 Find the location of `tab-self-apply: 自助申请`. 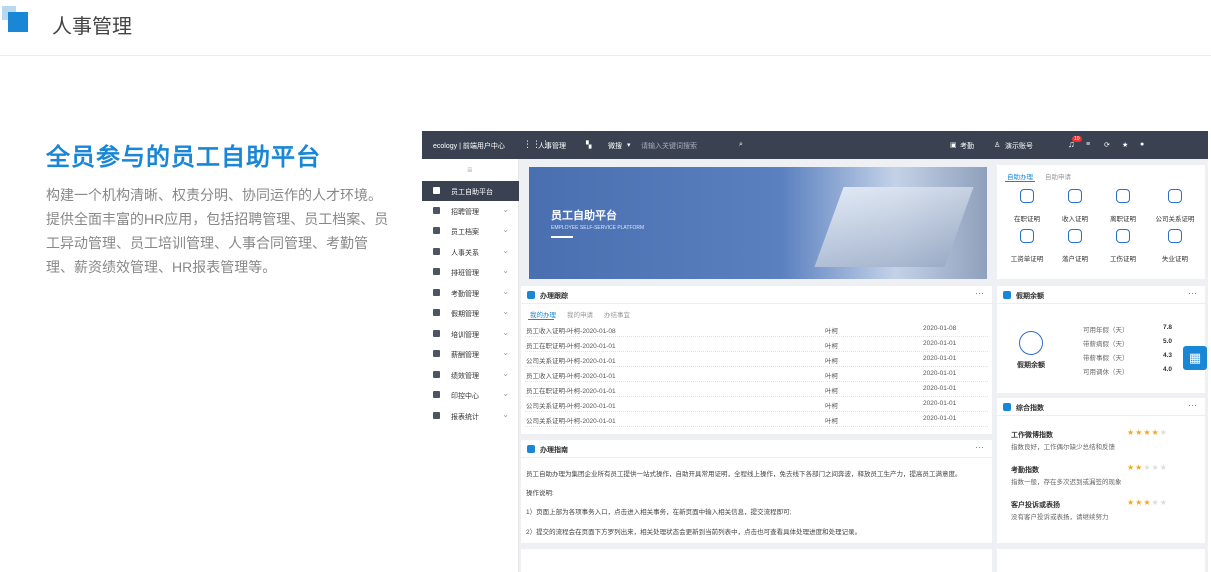

tab-self-apply: 自助申请 is located at coordinates (1058, 176).